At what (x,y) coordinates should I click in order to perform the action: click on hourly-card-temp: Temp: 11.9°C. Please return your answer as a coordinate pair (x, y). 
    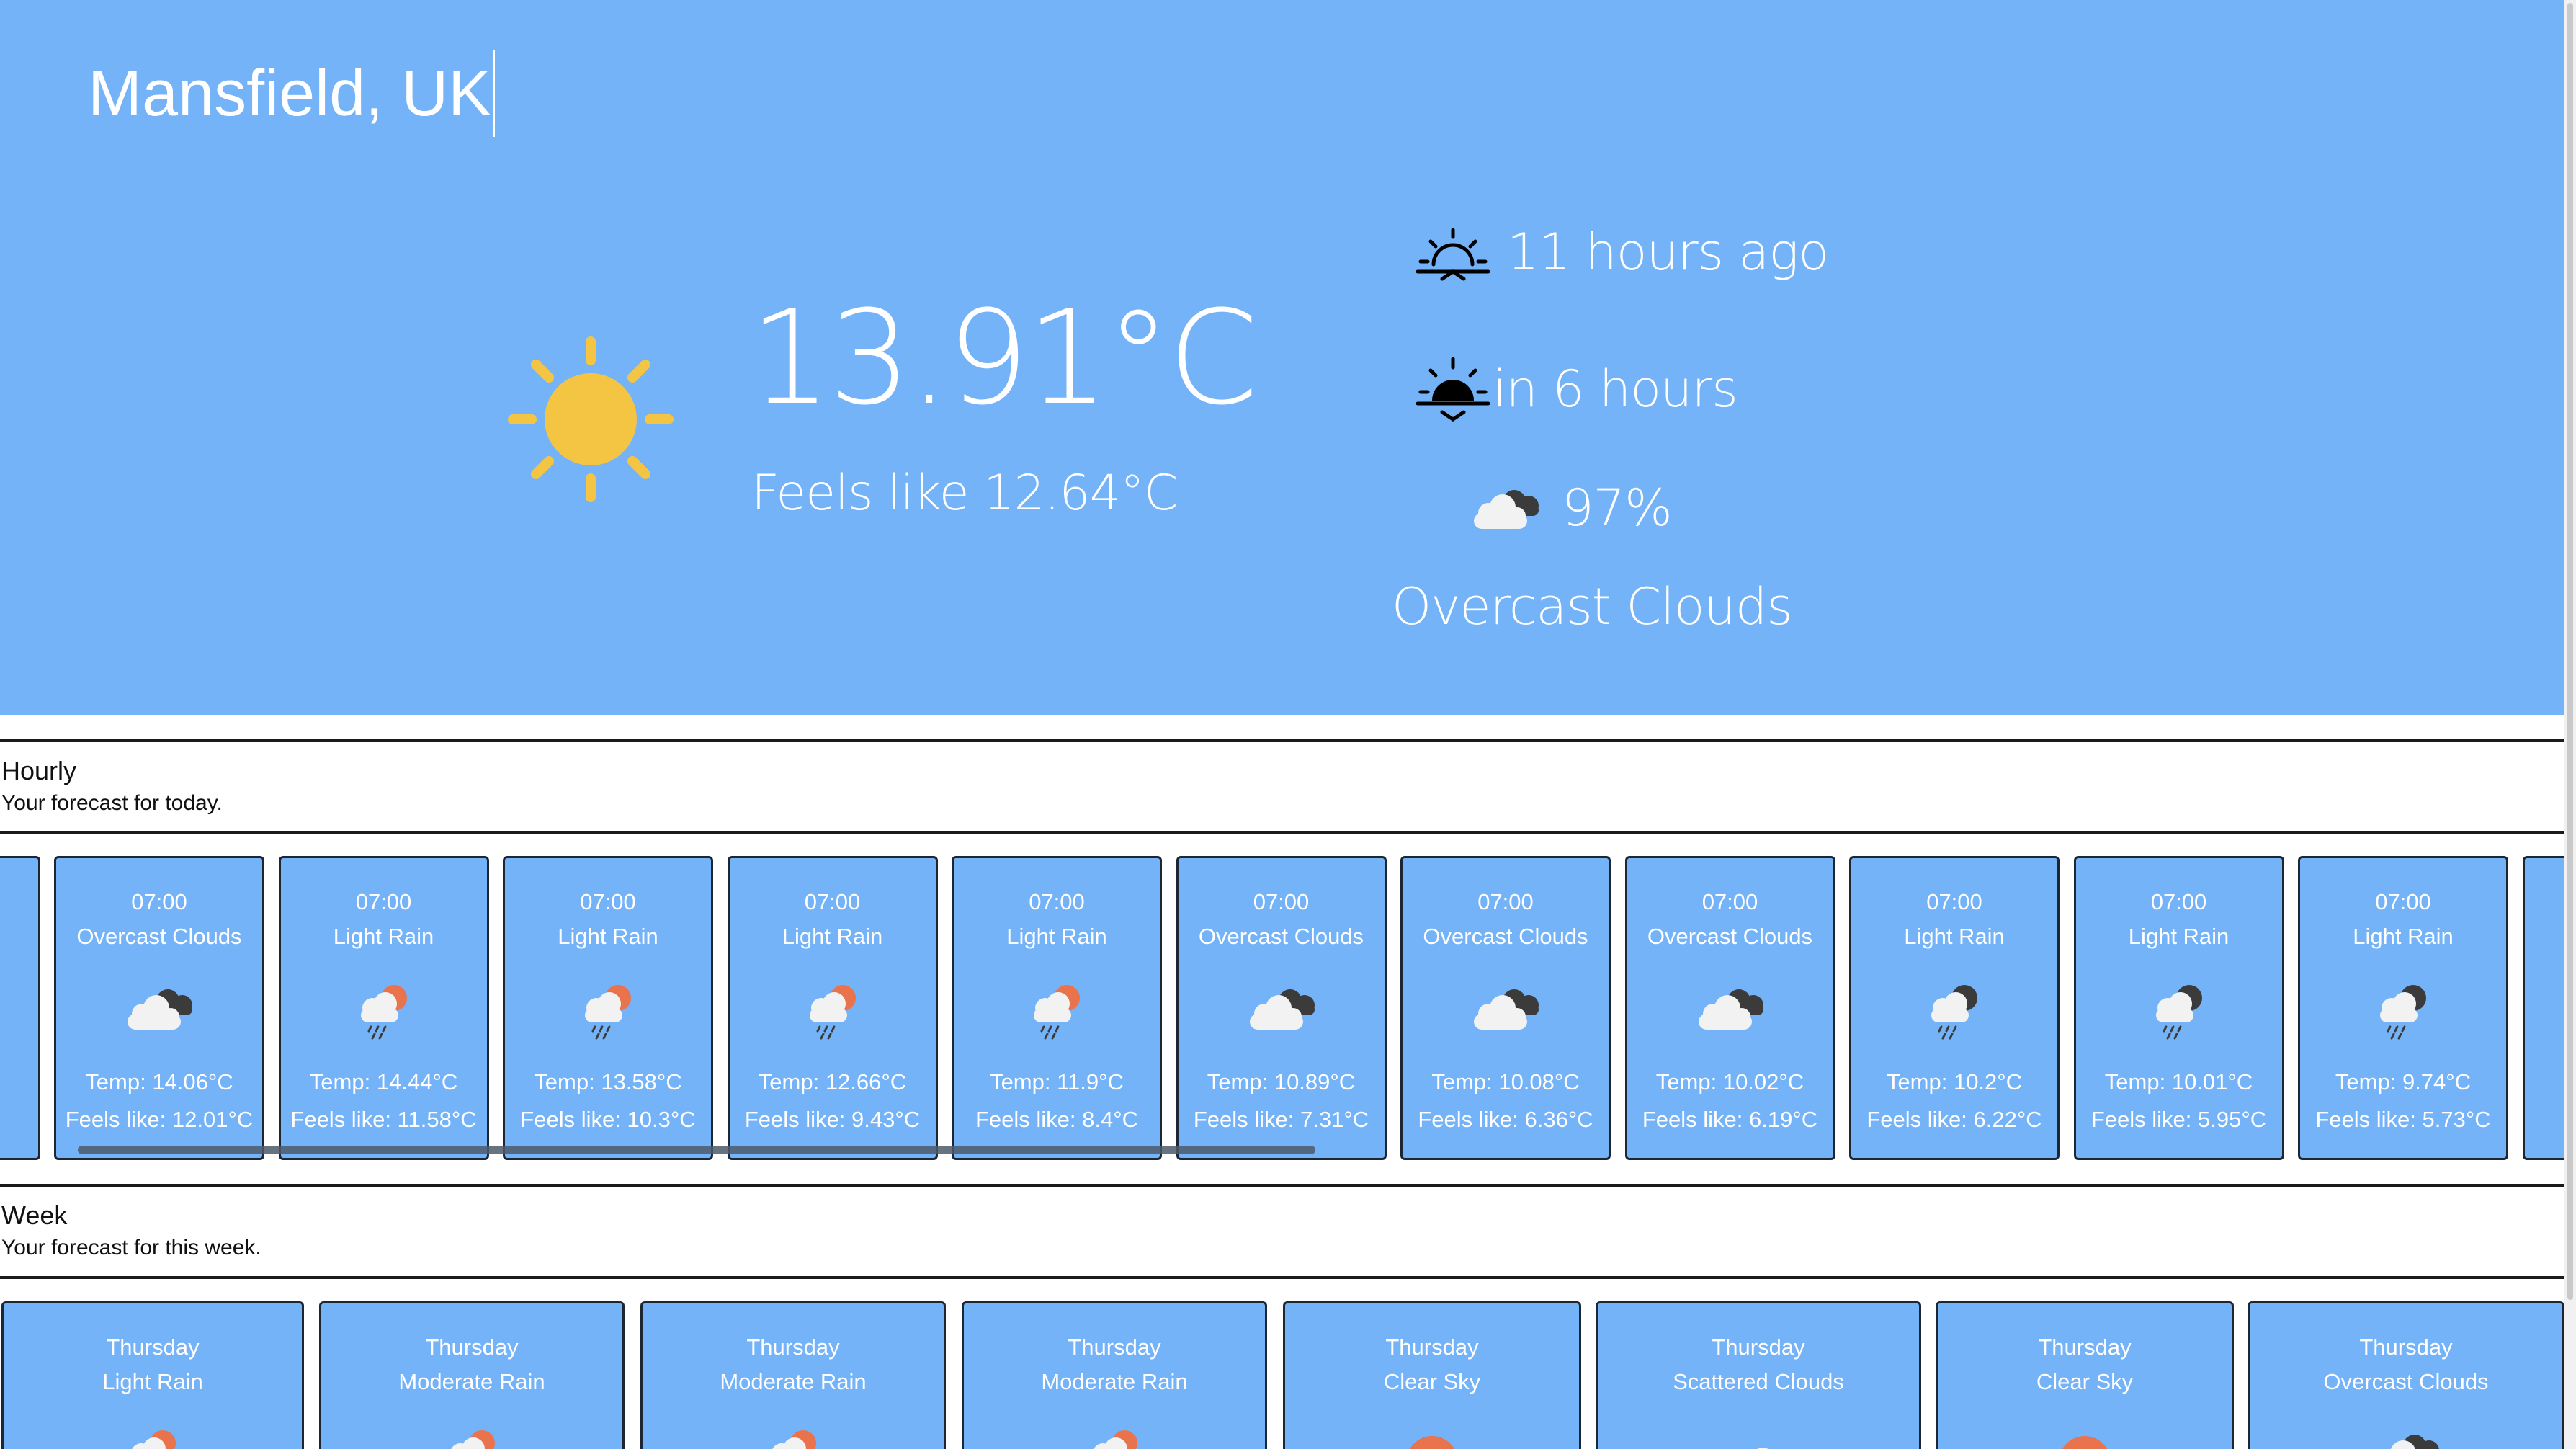
    Looking at the image, I should click on (1057, 1081).